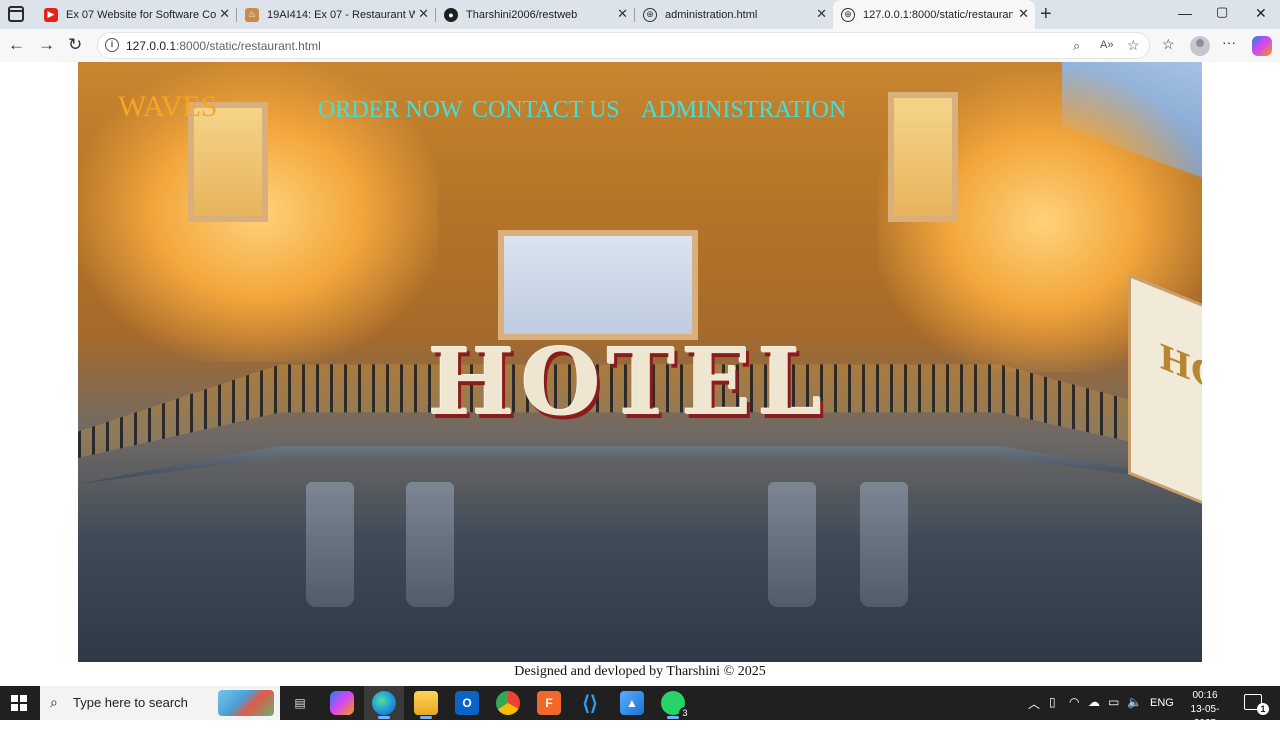 The height and width of the screenshot is (731, 1280). What do you see at coordinates (590, 703) in the screenshot?
I see `vscode-icon: ⟨⟩` at bounding box center [590, 703].